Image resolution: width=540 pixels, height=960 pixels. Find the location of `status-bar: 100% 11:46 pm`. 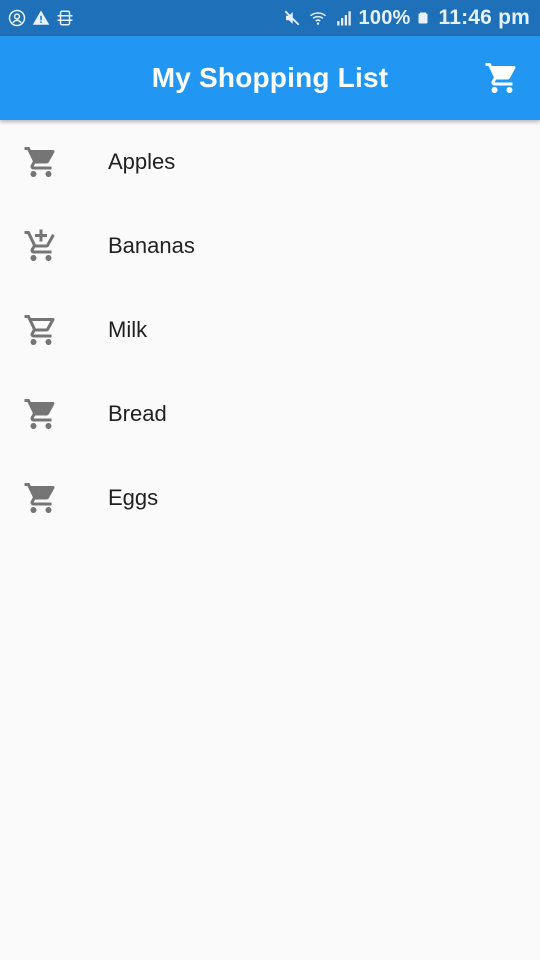

status-bar: 100% 11:46 pm is located at coordinates (270, 18).